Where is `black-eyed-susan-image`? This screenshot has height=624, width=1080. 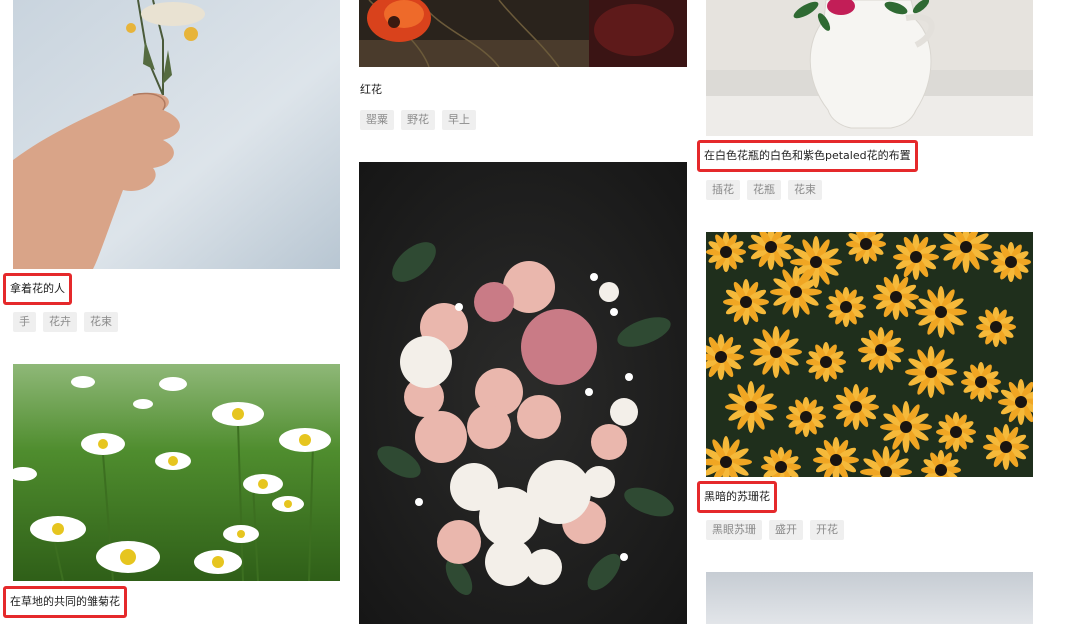
black-eyed-susan-image is located at coordinates (869, 354).